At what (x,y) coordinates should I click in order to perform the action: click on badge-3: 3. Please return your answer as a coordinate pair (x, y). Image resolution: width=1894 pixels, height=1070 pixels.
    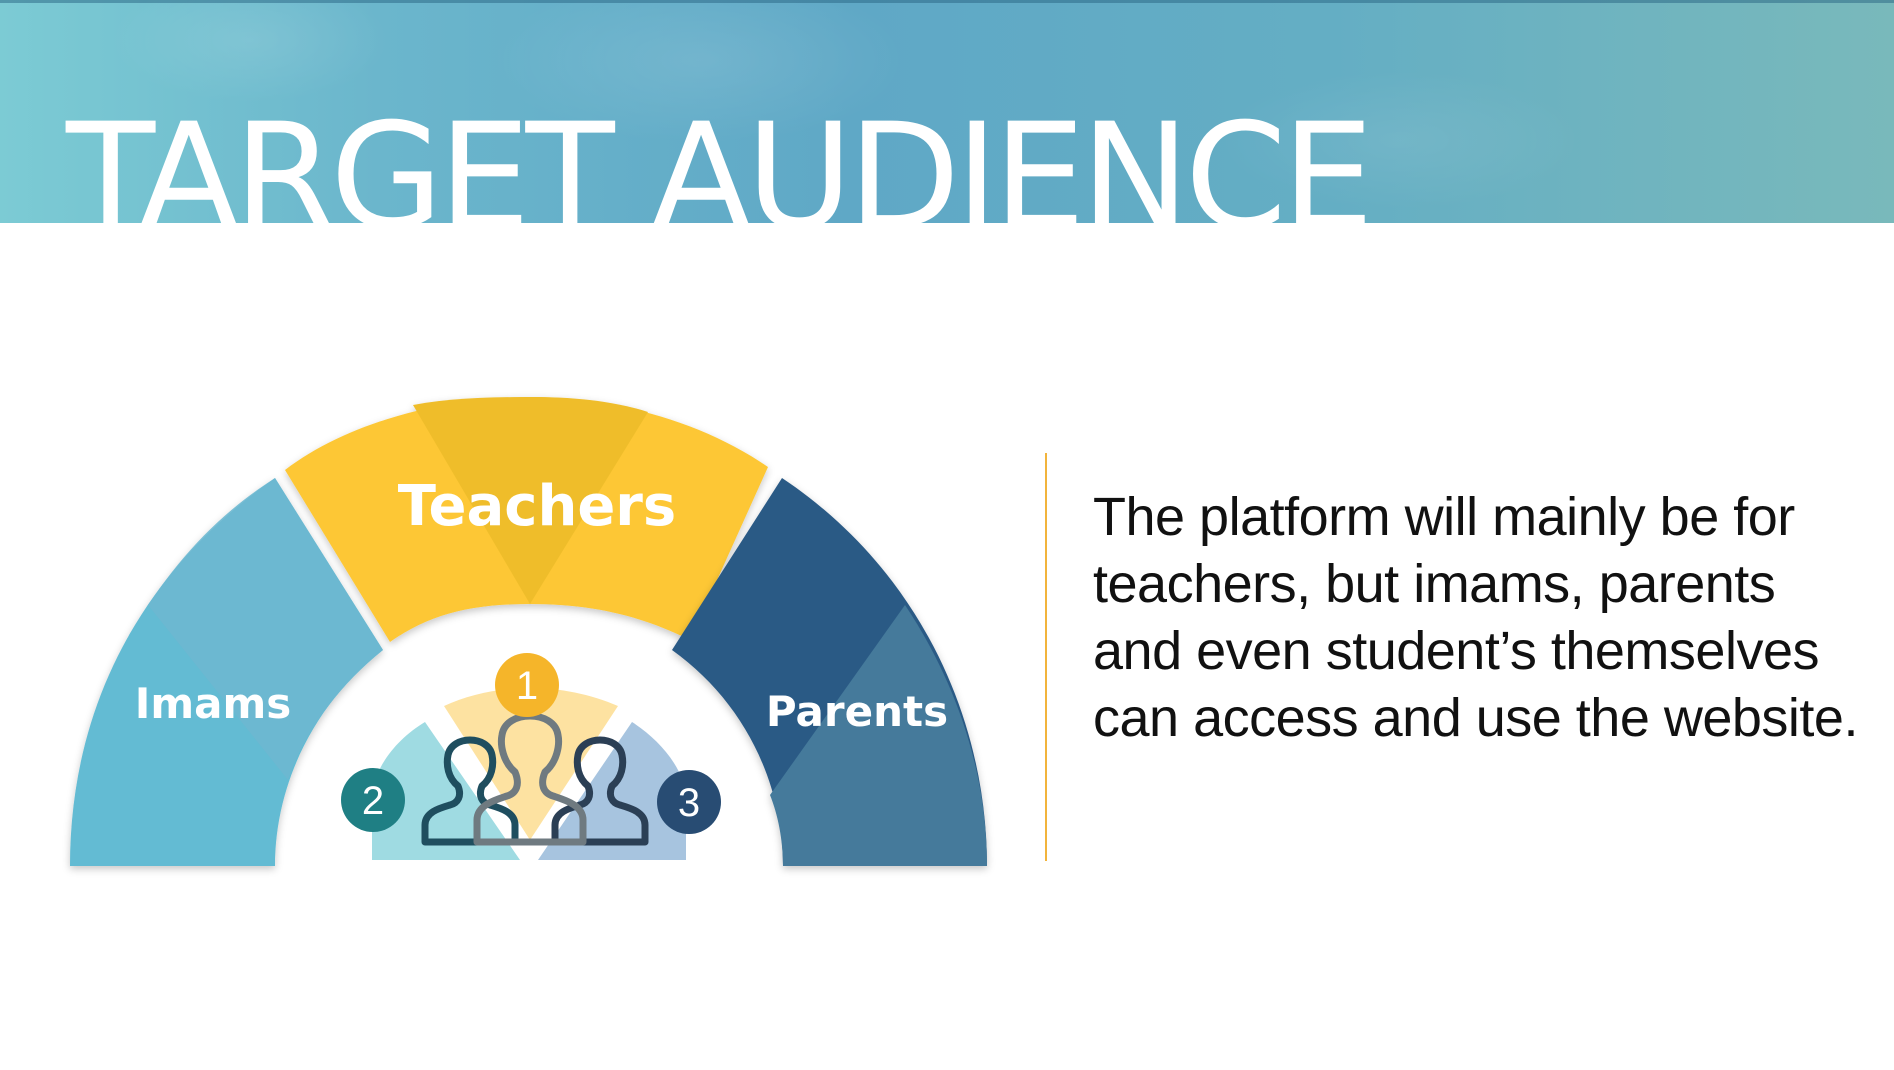
    Looking at the image, I should click on (689, 802).